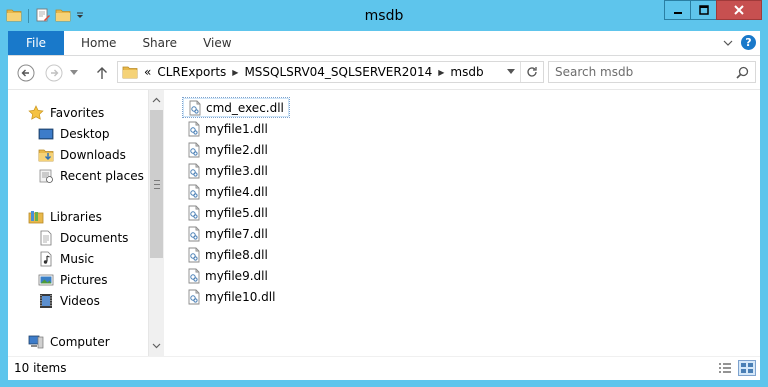 The image size is (768, 387). I want to click on file-name: myfile9.dll, so click(236, 275).